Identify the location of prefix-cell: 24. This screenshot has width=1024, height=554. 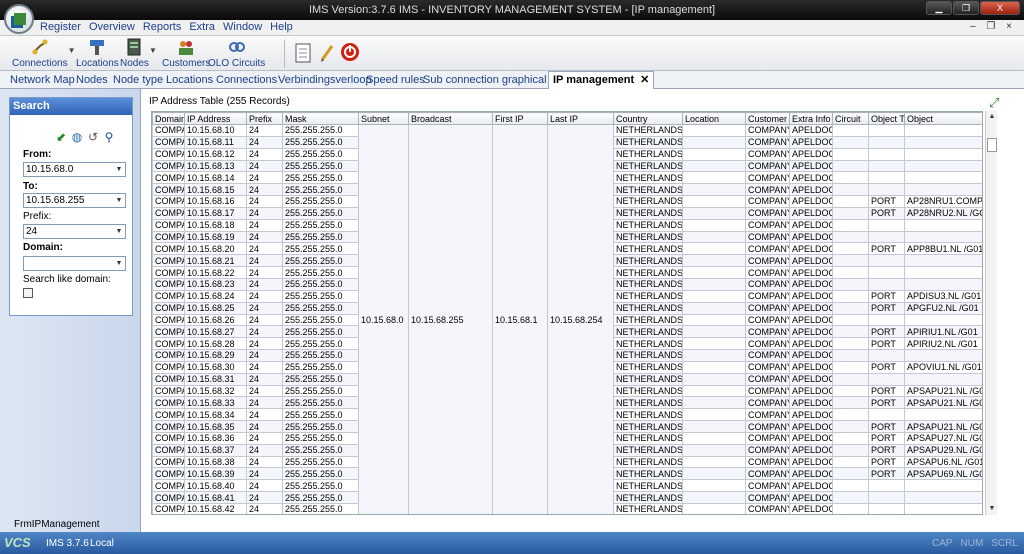
(264, 284).